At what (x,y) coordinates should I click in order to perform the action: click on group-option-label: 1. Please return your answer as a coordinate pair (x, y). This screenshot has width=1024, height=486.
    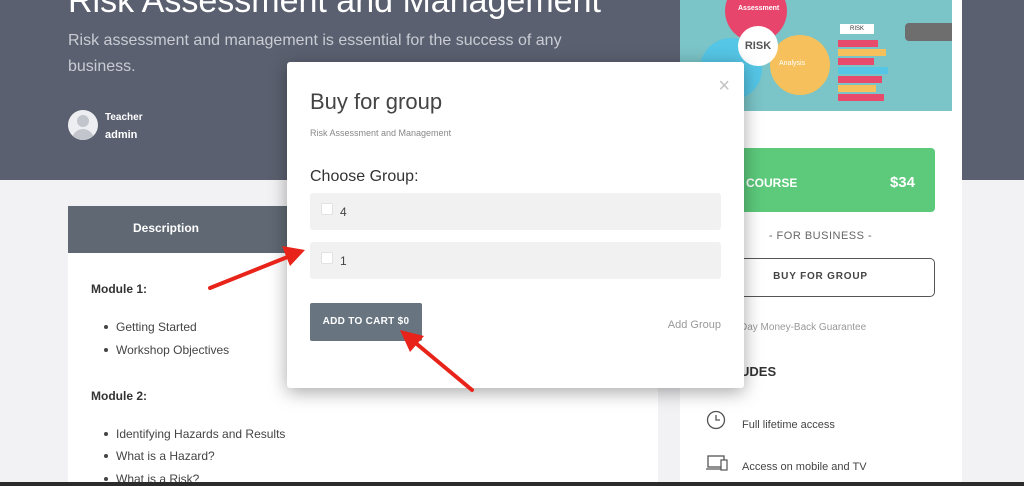
    Looking at the image, I should click on (343, 261).